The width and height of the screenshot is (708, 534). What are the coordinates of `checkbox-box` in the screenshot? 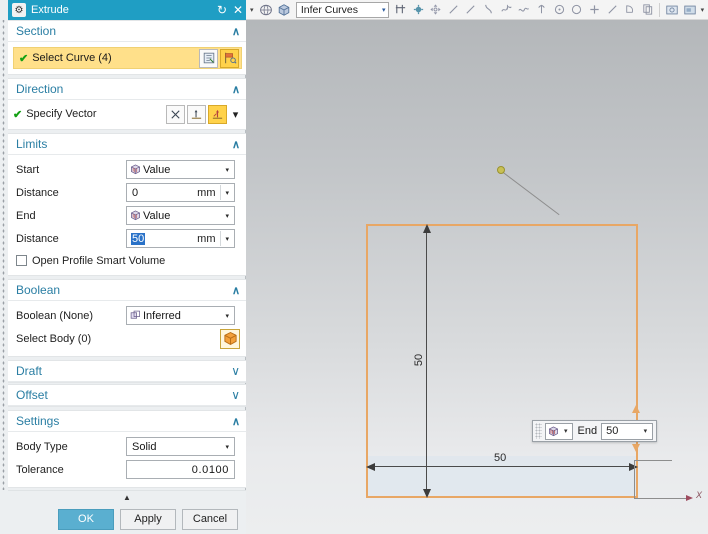 It's located at (21, 260).